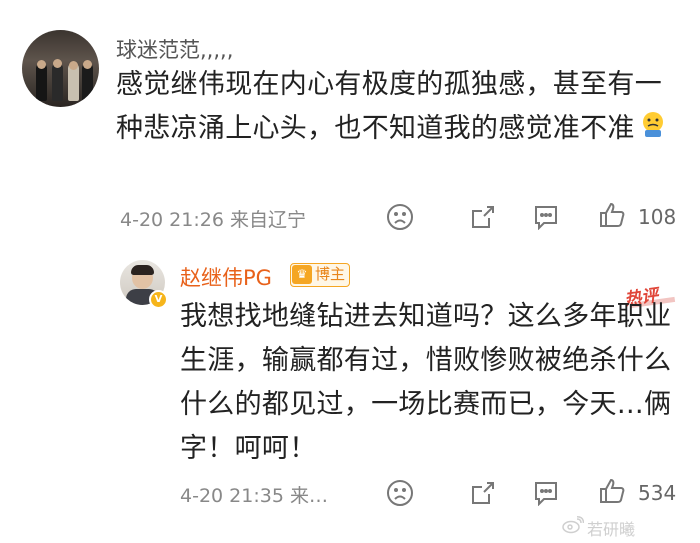 This screenshot has width=700, height=543. What do you see at coordinates (657, 217) in the screenshot?
I see `like-count: 108` at bounding box center [657, 217].